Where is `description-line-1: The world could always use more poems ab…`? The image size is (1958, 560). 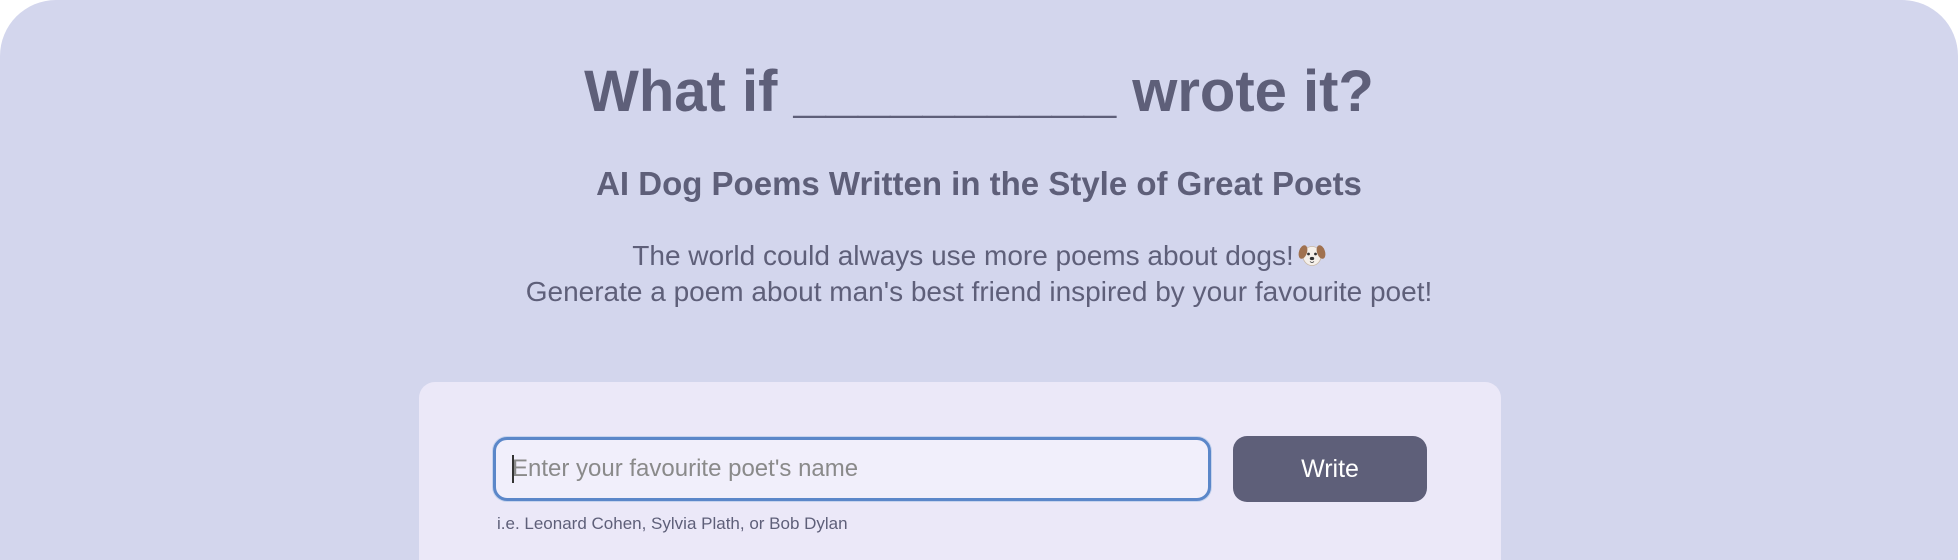 description-line-1: The world could always use more poems ab… is located at coordinates (979, 256).